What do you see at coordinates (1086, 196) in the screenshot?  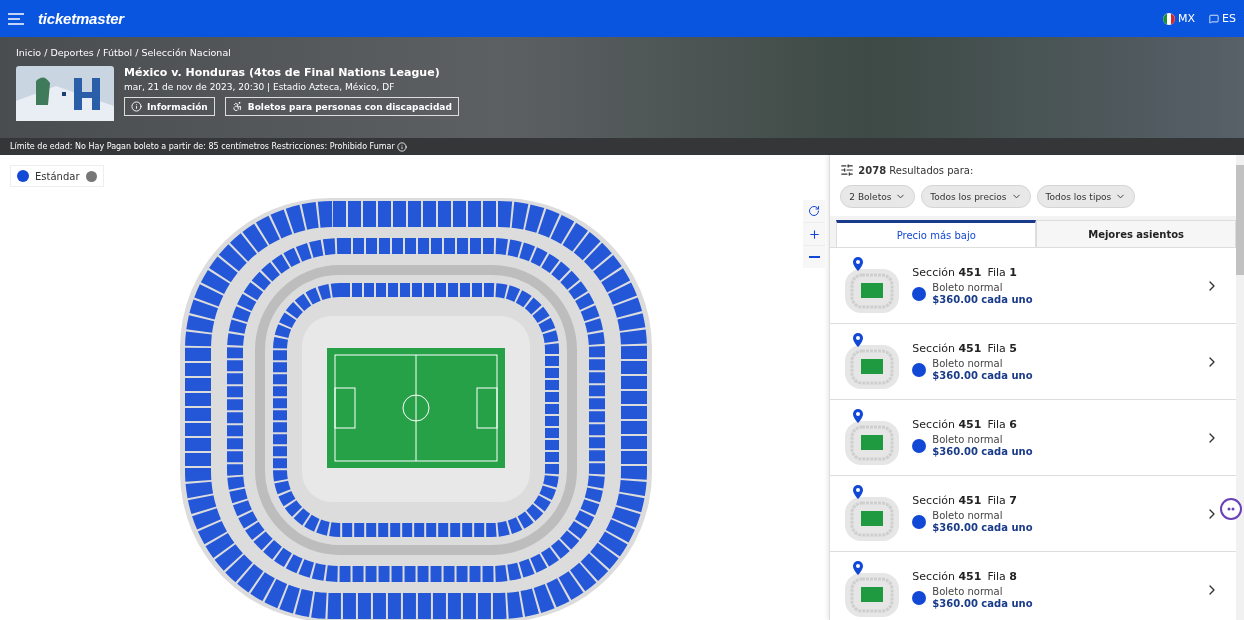 I see `filter-dropdown: Todos los tipos` at bounding box center [1086, 196].